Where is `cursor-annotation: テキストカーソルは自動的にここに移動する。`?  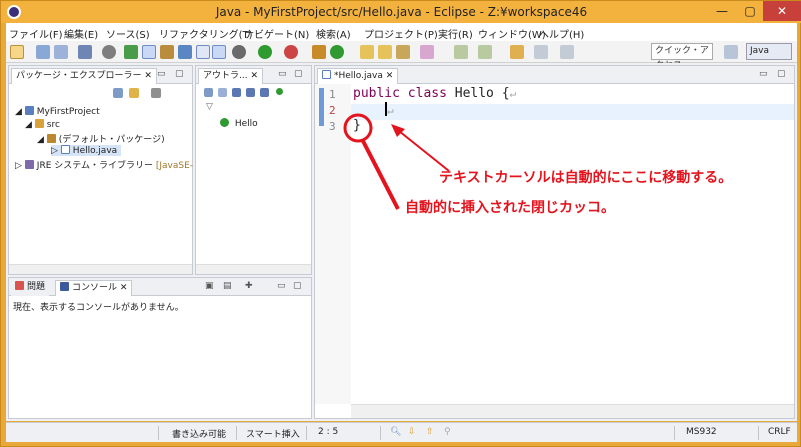 cursor-annotation: テキストカーソルは自動的にここに移動する。 is located at coordinates (586, 178).